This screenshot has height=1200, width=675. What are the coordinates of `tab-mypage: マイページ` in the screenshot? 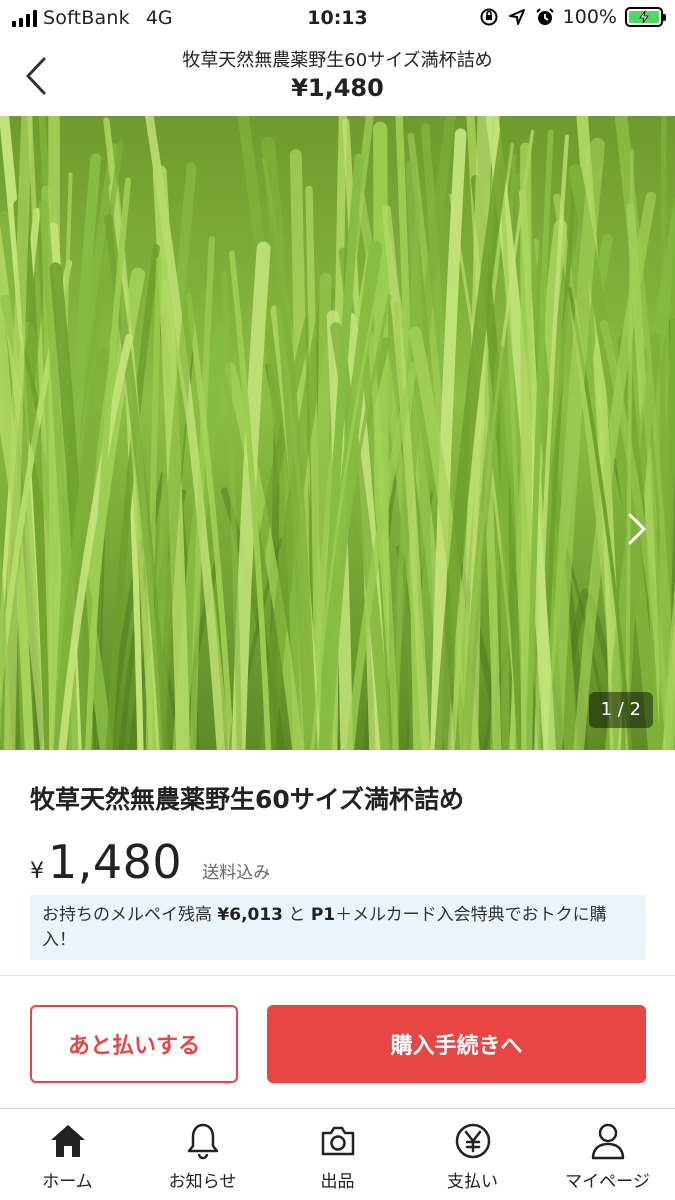 It's located at (607, 1154).